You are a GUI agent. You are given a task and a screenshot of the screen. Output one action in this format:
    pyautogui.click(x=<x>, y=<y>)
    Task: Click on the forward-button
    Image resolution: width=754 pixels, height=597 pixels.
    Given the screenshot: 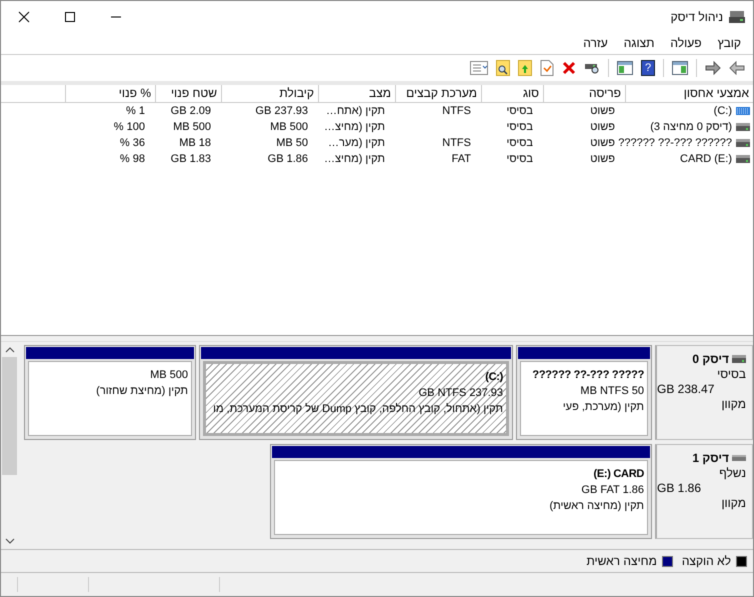 What is the action you would take?
    pyautogui.click(x=713, y=68)
    